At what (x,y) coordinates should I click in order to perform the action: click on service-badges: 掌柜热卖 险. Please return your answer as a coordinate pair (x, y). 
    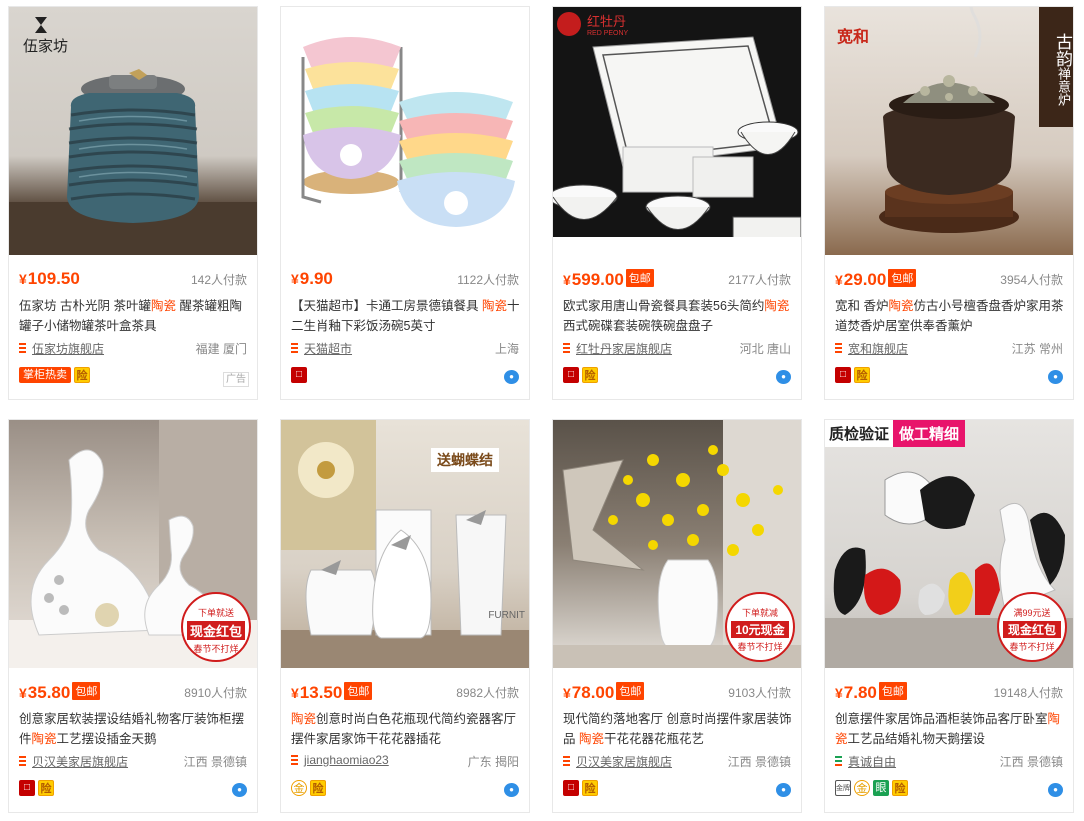
    Looking at the image, I should click on (54, 375).